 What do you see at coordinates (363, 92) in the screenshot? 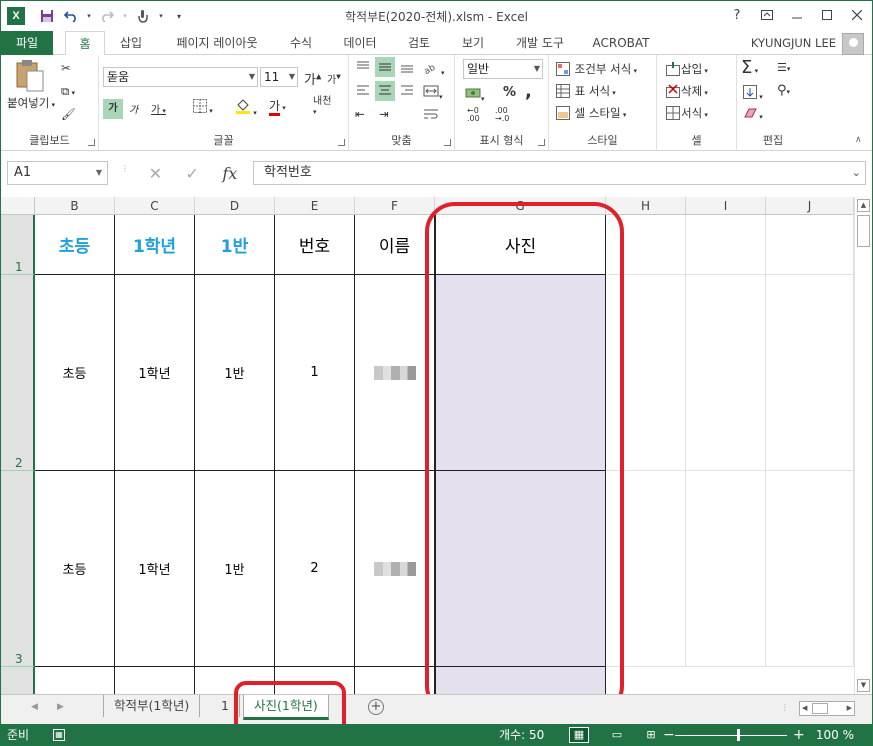
I see `align-left-icon` at bounding box center [363, 92].